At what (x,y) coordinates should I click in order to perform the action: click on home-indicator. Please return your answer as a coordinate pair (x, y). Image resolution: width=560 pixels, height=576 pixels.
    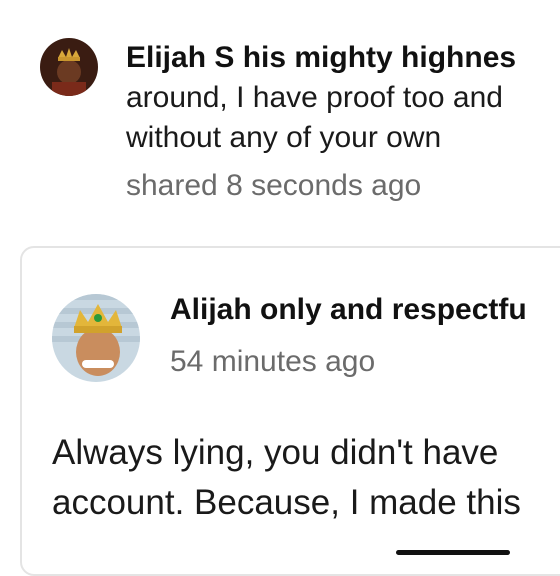
    Looking at the image, I should click on (453, 552).